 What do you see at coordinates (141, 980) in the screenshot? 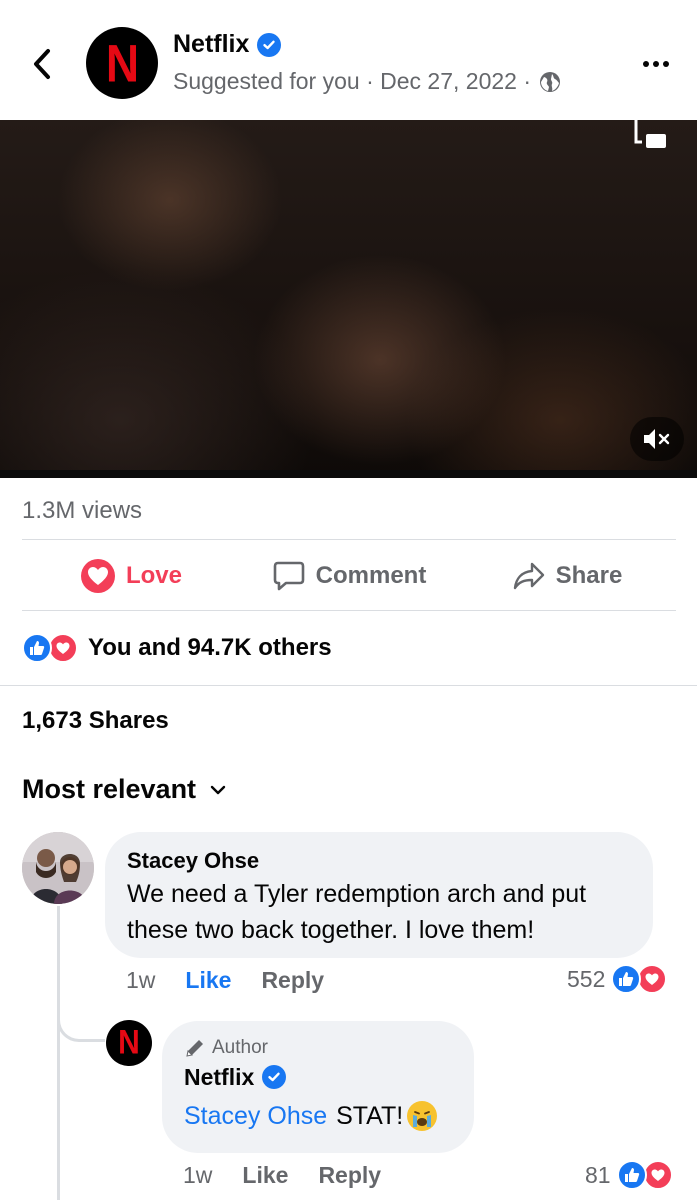
I see `comment-time: 1w` at bounding box center [141, 980].